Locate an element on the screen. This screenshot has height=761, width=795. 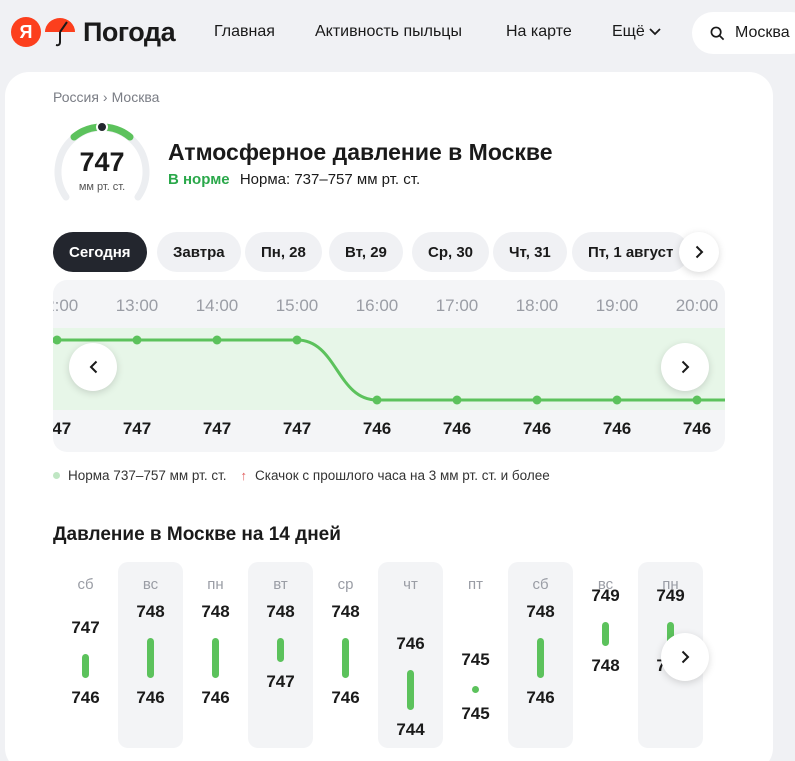
chevron-down-icon is located at coordinates (655, 32).